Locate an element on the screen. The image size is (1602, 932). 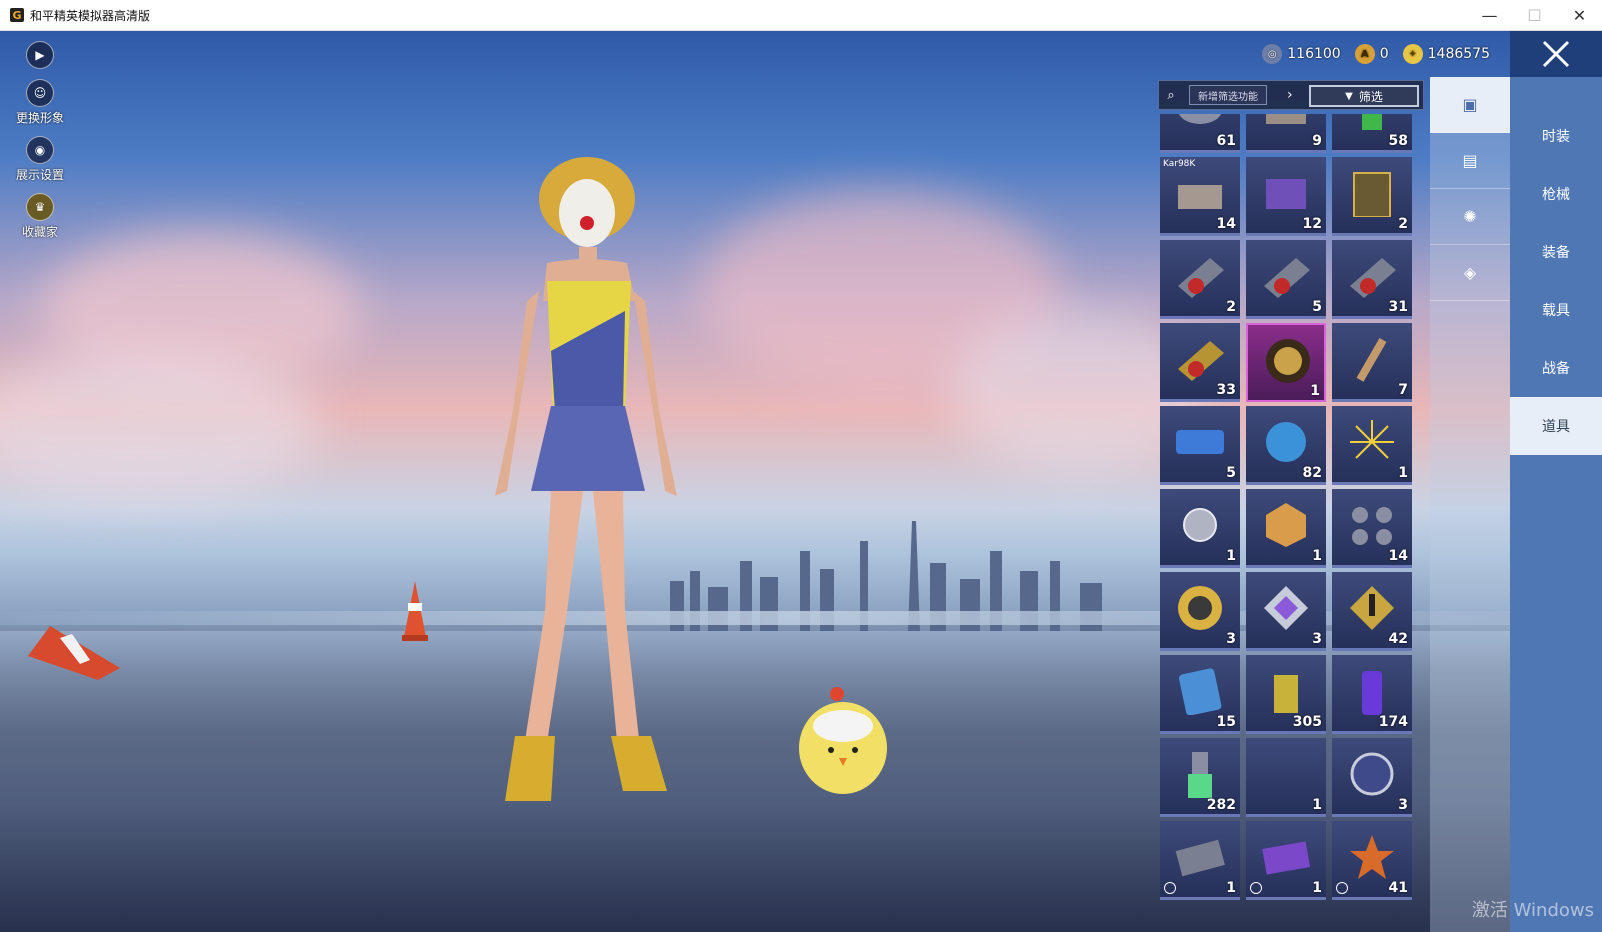
globe-coin-icon: ◎ is located at coordinates (1272, 54).